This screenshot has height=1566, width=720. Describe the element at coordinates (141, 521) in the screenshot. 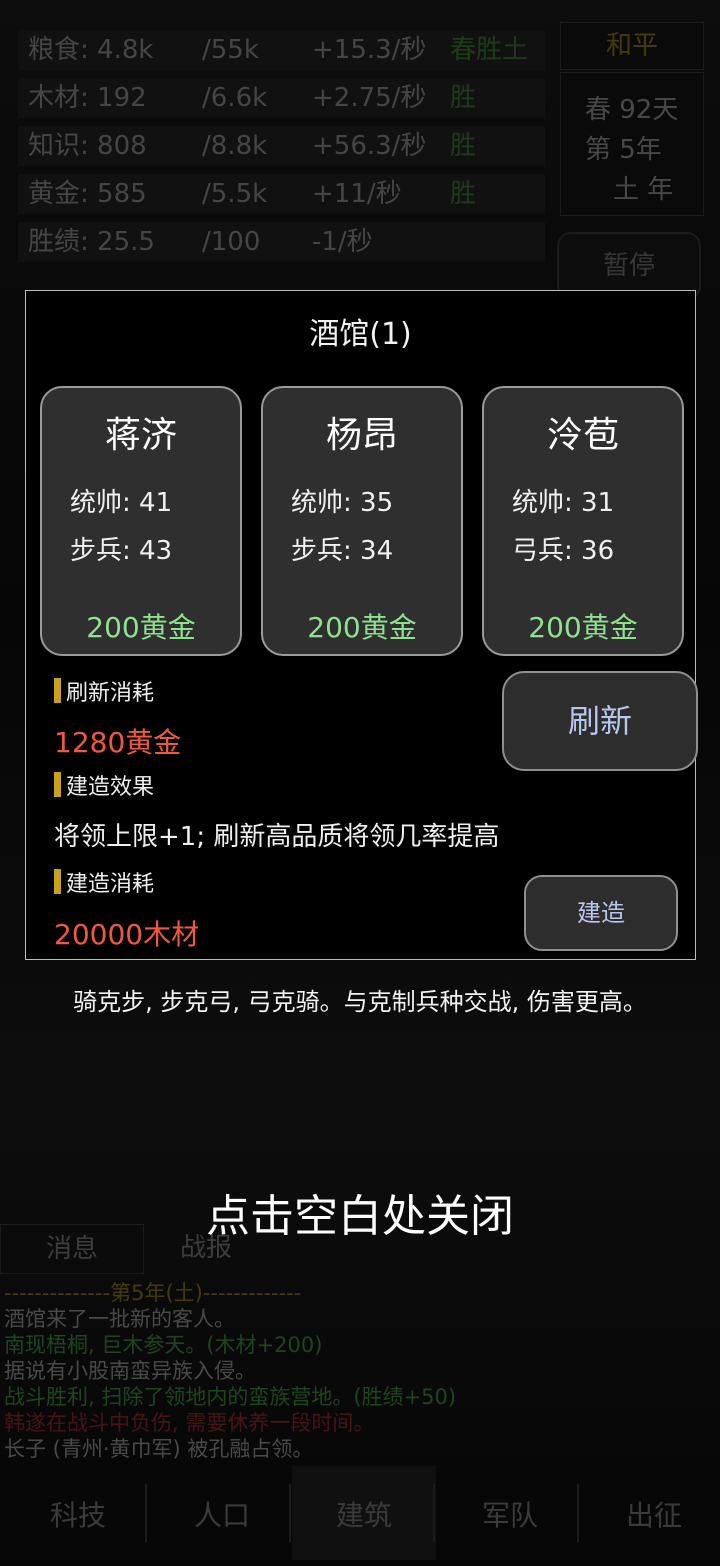

I see `hero-card: 蒋济 统帅: 41 步兵: 43 200黄金` at that location.